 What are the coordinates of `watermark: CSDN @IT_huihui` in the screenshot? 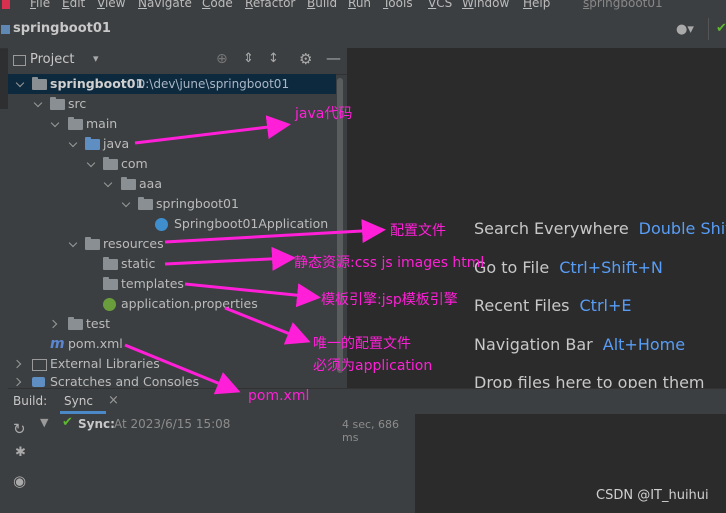 It's located at (652, 495).